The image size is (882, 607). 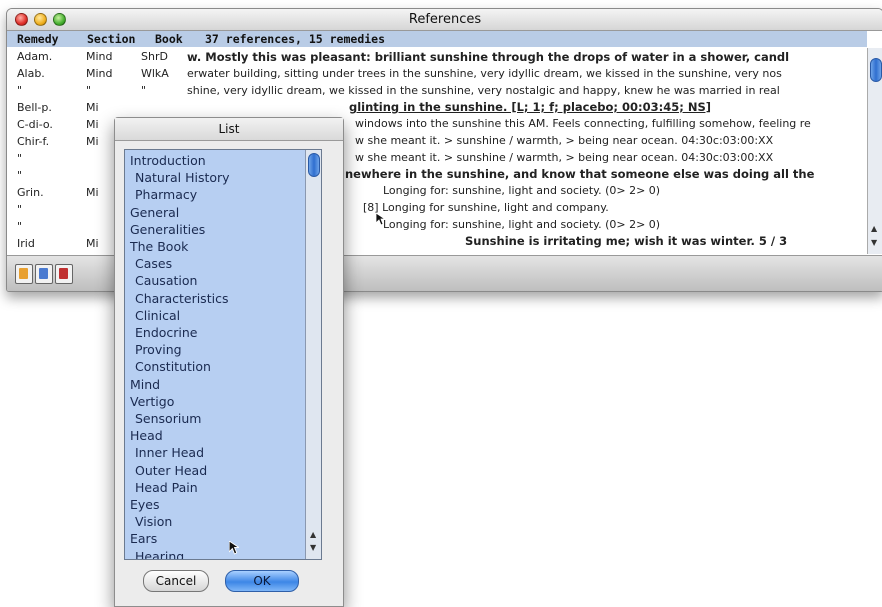 I want to click on list-item: Hearing, so click(x=159, y=553).